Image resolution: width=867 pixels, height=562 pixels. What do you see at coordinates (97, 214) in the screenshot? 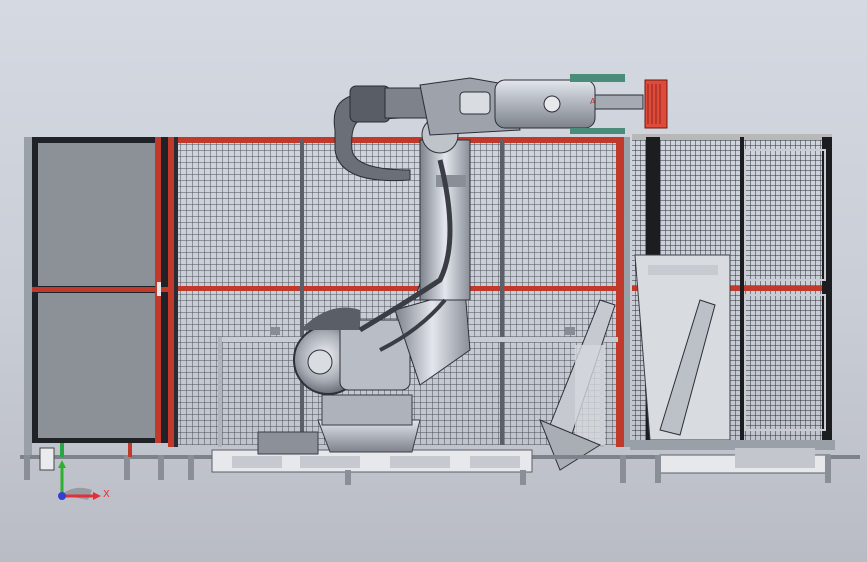
I see `door-glass-upper` at bounding box center [97, 214].